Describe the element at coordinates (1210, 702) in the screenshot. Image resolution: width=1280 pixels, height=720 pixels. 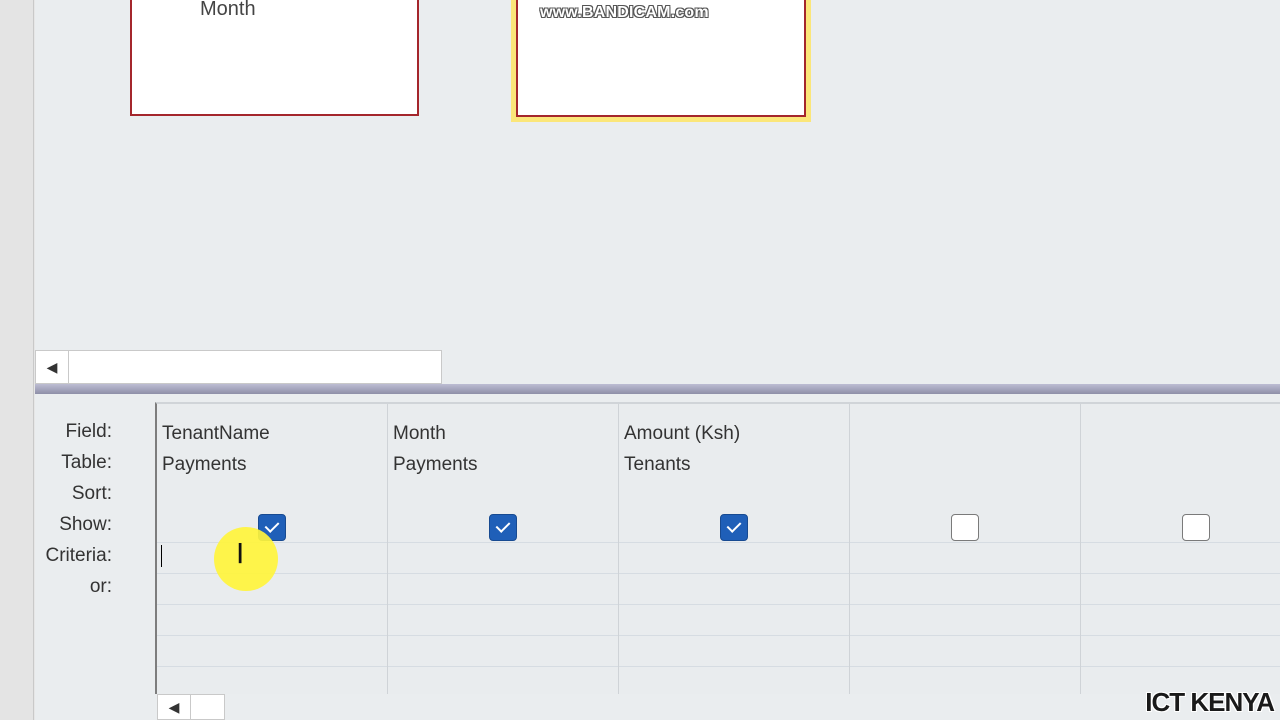
I see `channel-watermark: ICT KENYA` at that location.